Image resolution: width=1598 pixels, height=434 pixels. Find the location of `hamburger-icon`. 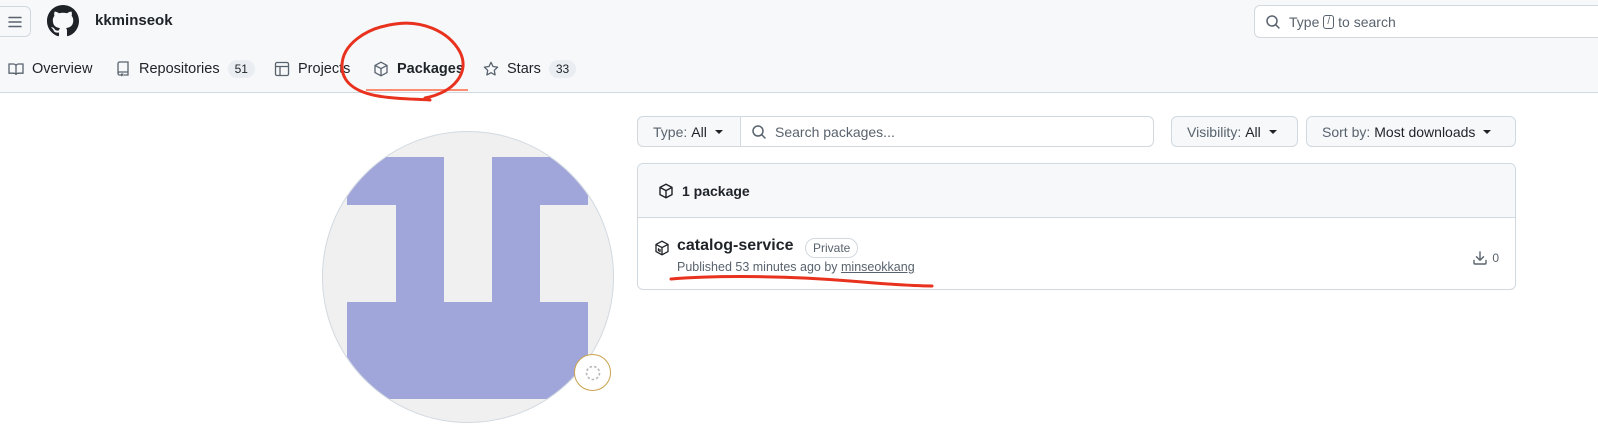

hamburger-icon is located at coordinates (15, 21).